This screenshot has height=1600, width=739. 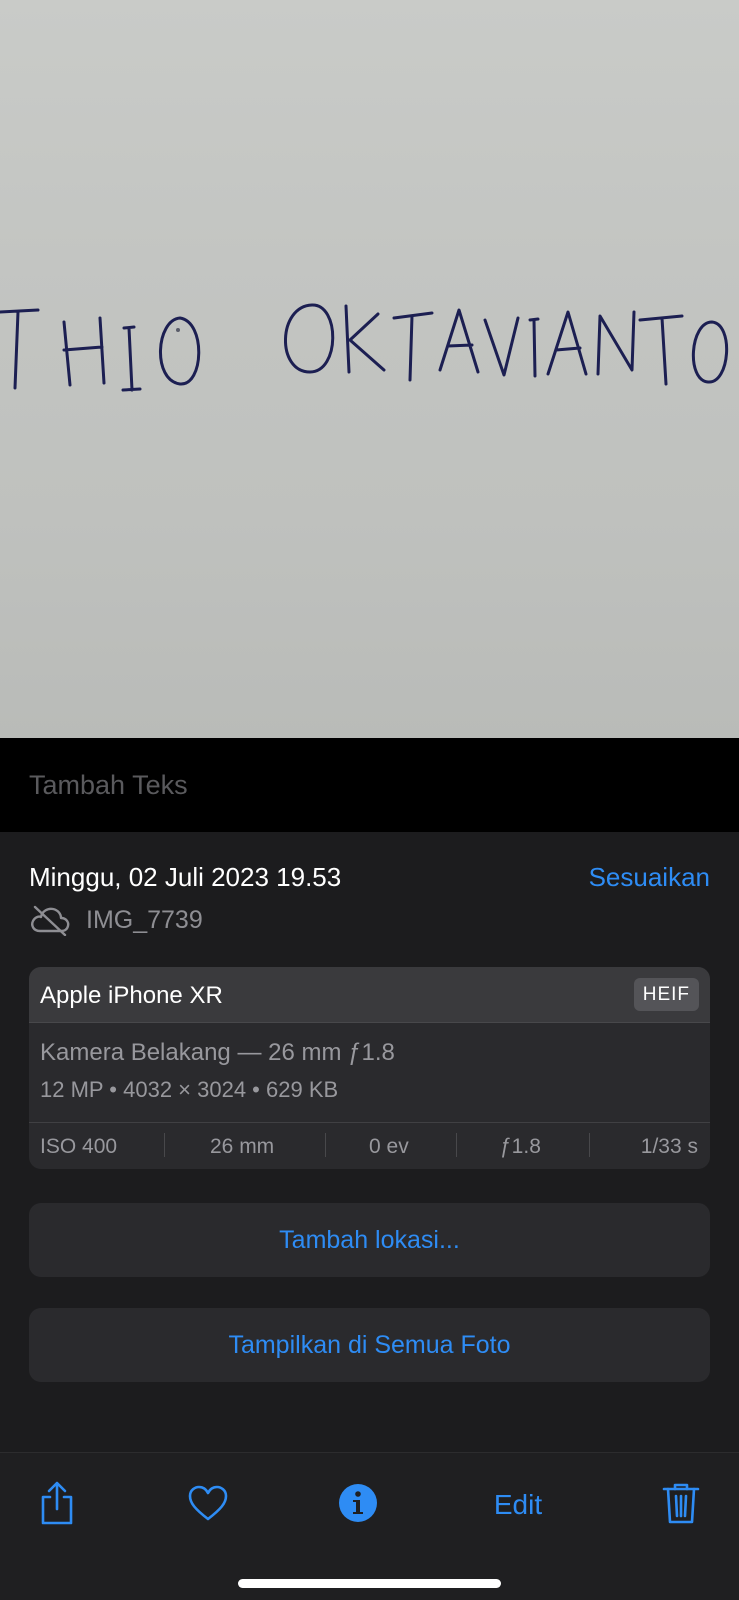 I want to click on cloud-off-icon, so click(x=50, y=920).